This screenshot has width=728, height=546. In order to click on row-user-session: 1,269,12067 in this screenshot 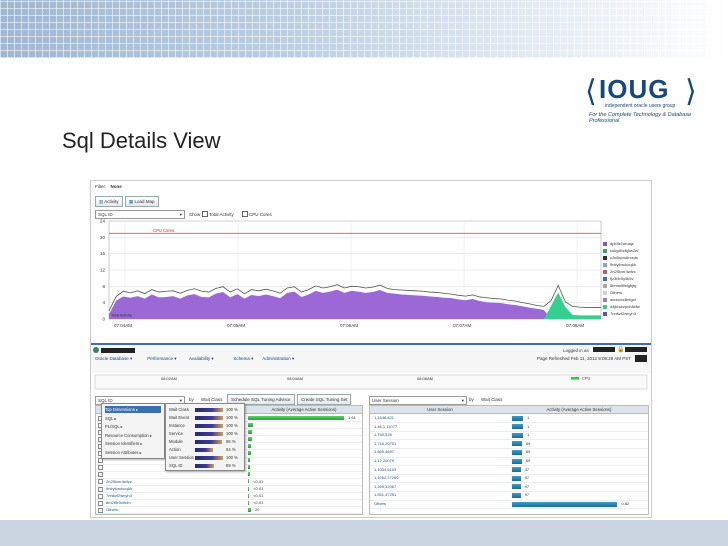, I will do `click(385, 487)`.